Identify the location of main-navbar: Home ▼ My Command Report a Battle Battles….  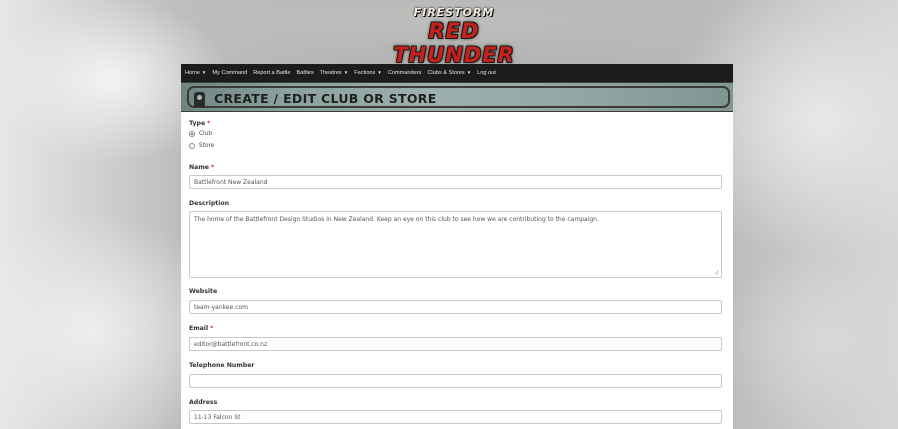
(457, 73).